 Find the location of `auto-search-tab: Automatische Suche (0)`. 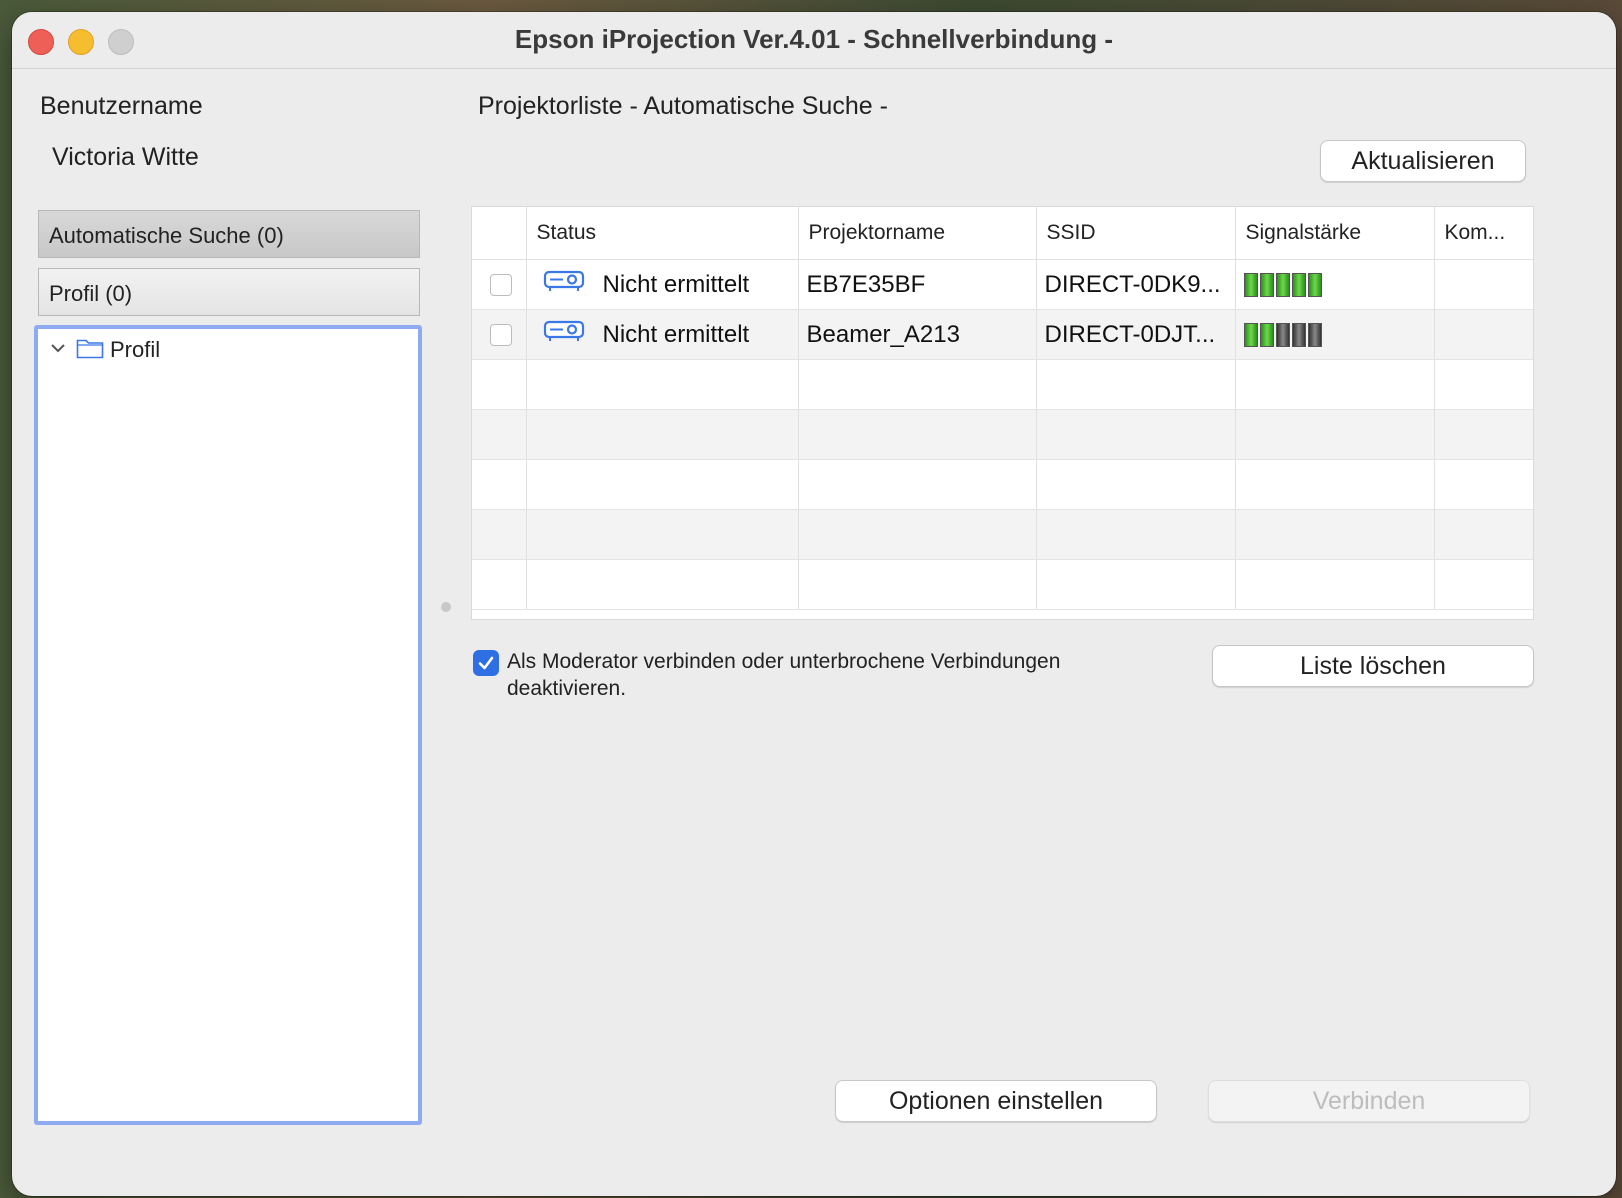

auto-search-tab: Automatische Suche (0) is located at coordinates (229, 234).